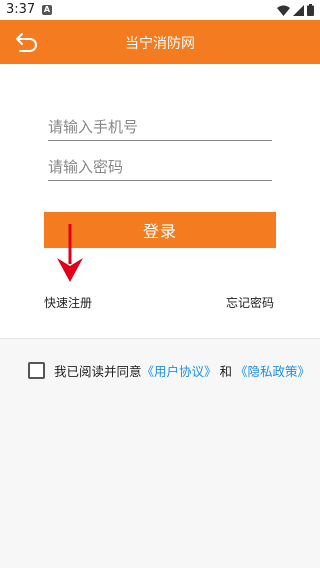 The width and height of the screenshot is (320, 568). What do you see at coordinates (160, 167) in the screenshot?
I see `password-input` at bounding box center [160, 167].